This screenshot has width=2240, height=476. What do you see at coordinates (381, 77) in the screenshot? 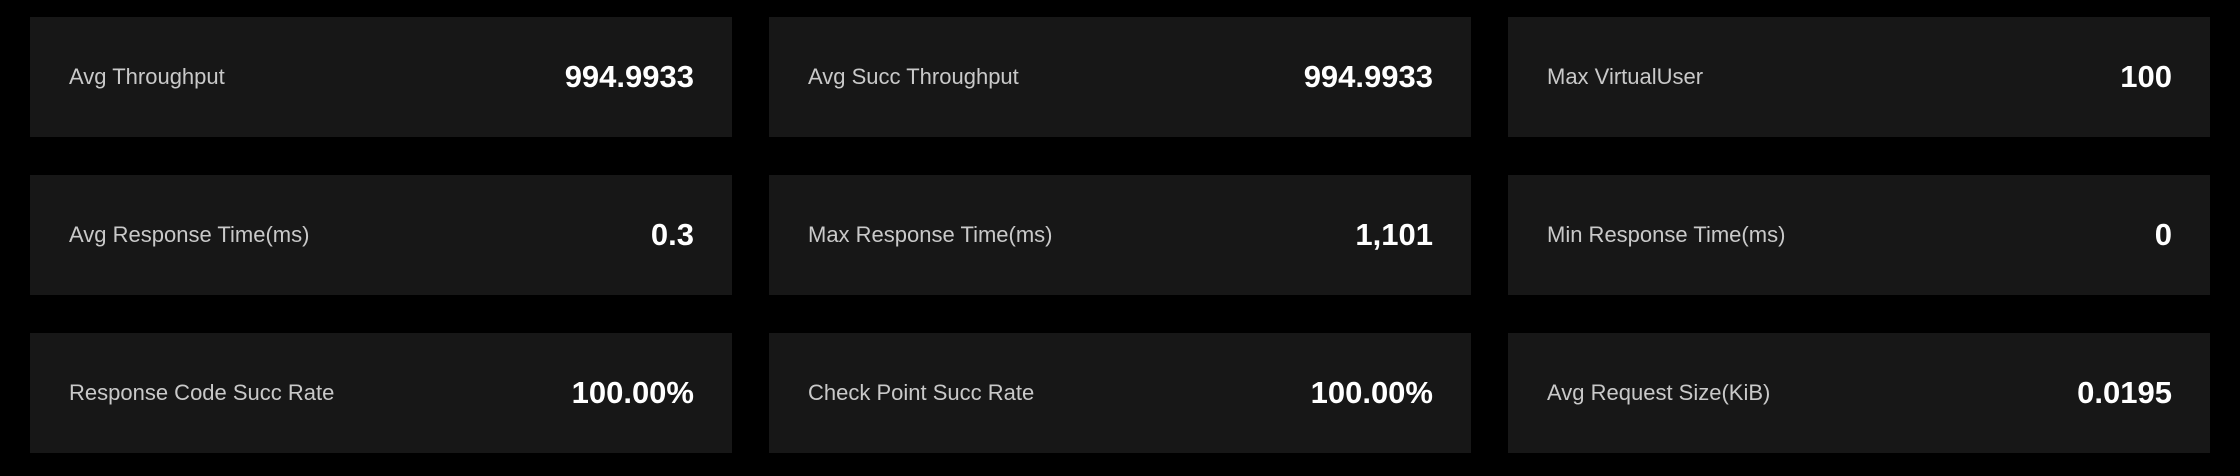
I see `metric-card-avg-throughput: Avg Throughput 994.9933` at bounding box center [381, 77].